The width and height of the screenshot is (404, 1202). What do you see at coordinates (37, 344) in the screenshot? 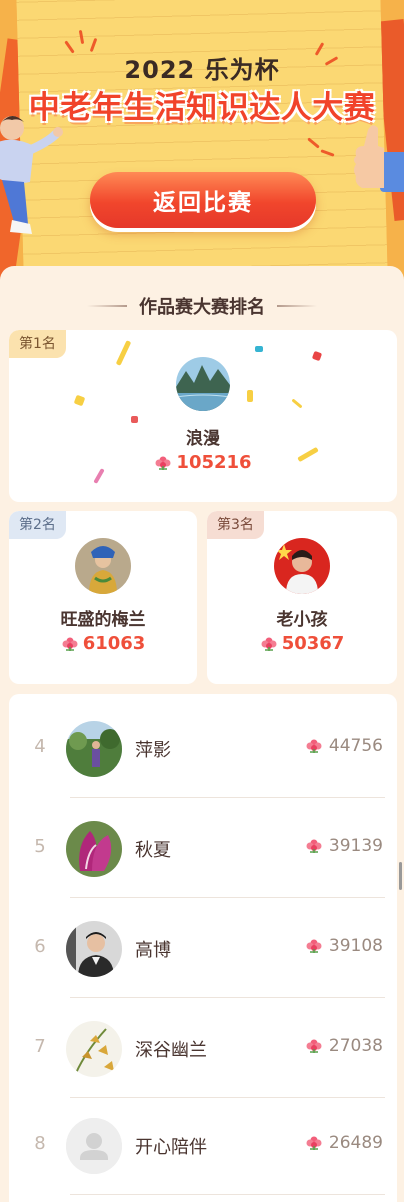
I see `rank-badge-1: 第1名` at bounding box center [37, 344].